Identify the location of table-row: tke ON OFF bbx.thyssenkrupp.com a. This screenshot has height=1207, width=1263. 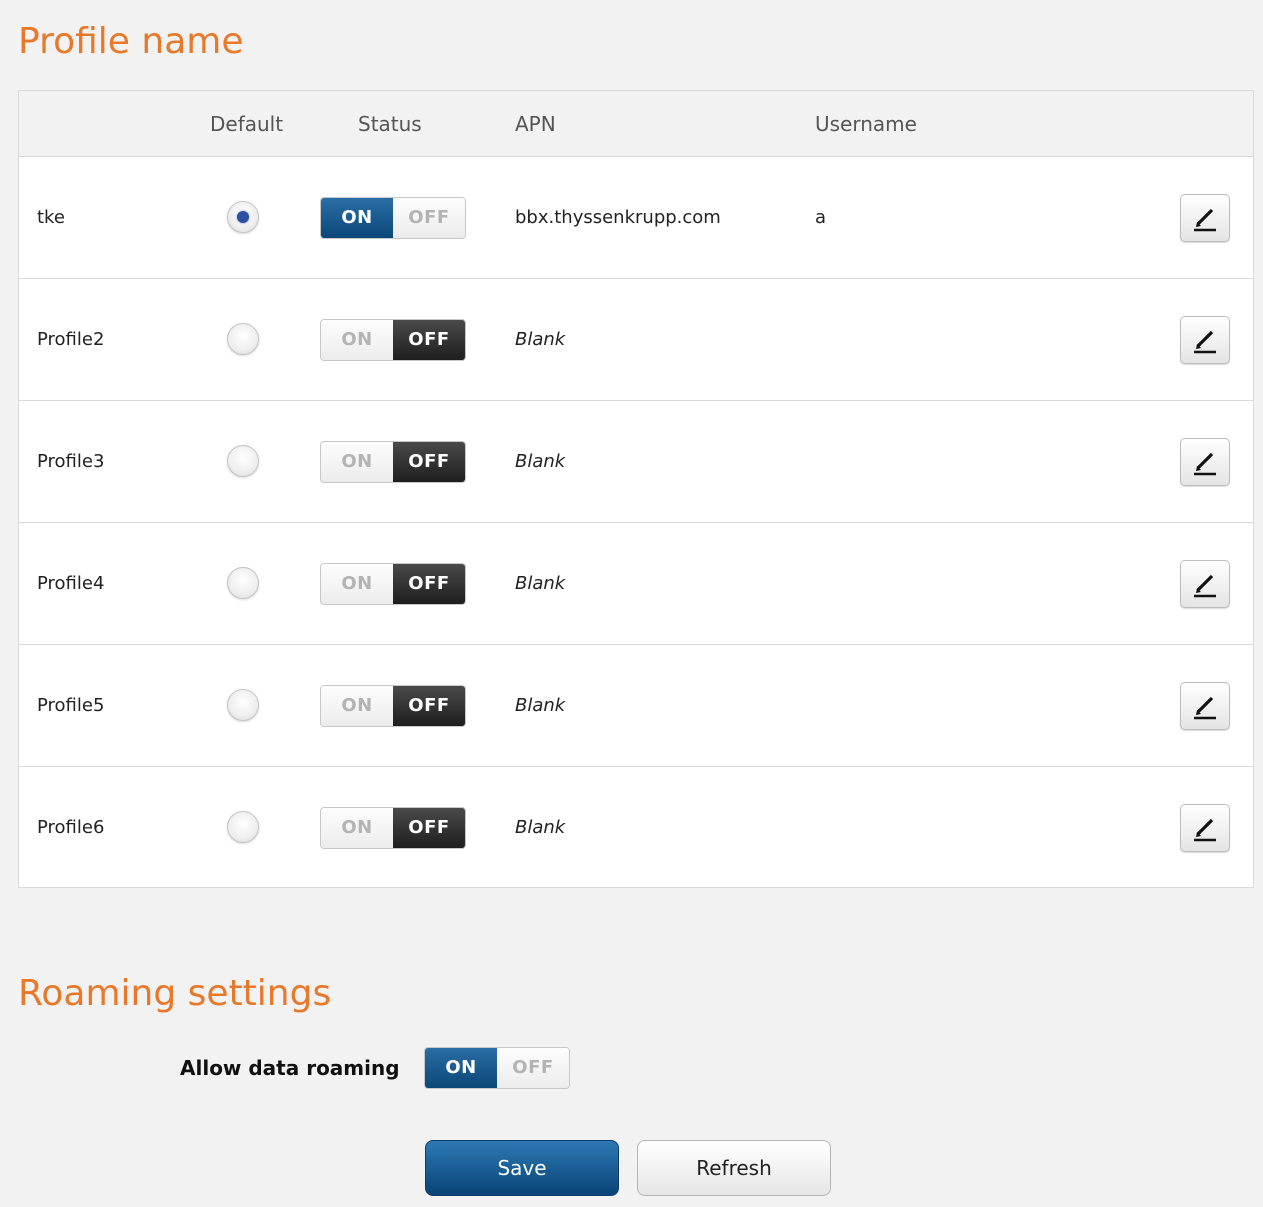
(636, 218).